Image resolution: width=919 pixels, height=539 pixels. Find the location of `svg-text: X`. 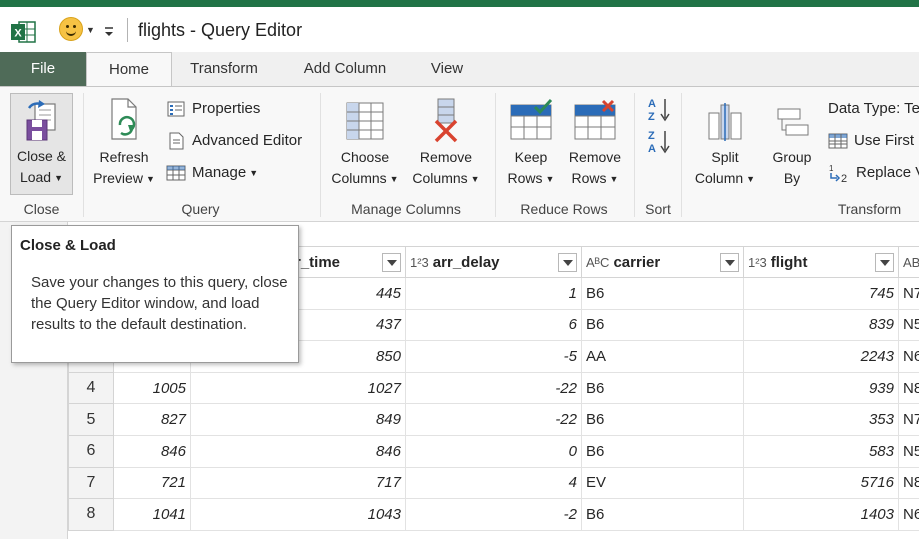

svg-text: X is located at coordinates (18, 34).